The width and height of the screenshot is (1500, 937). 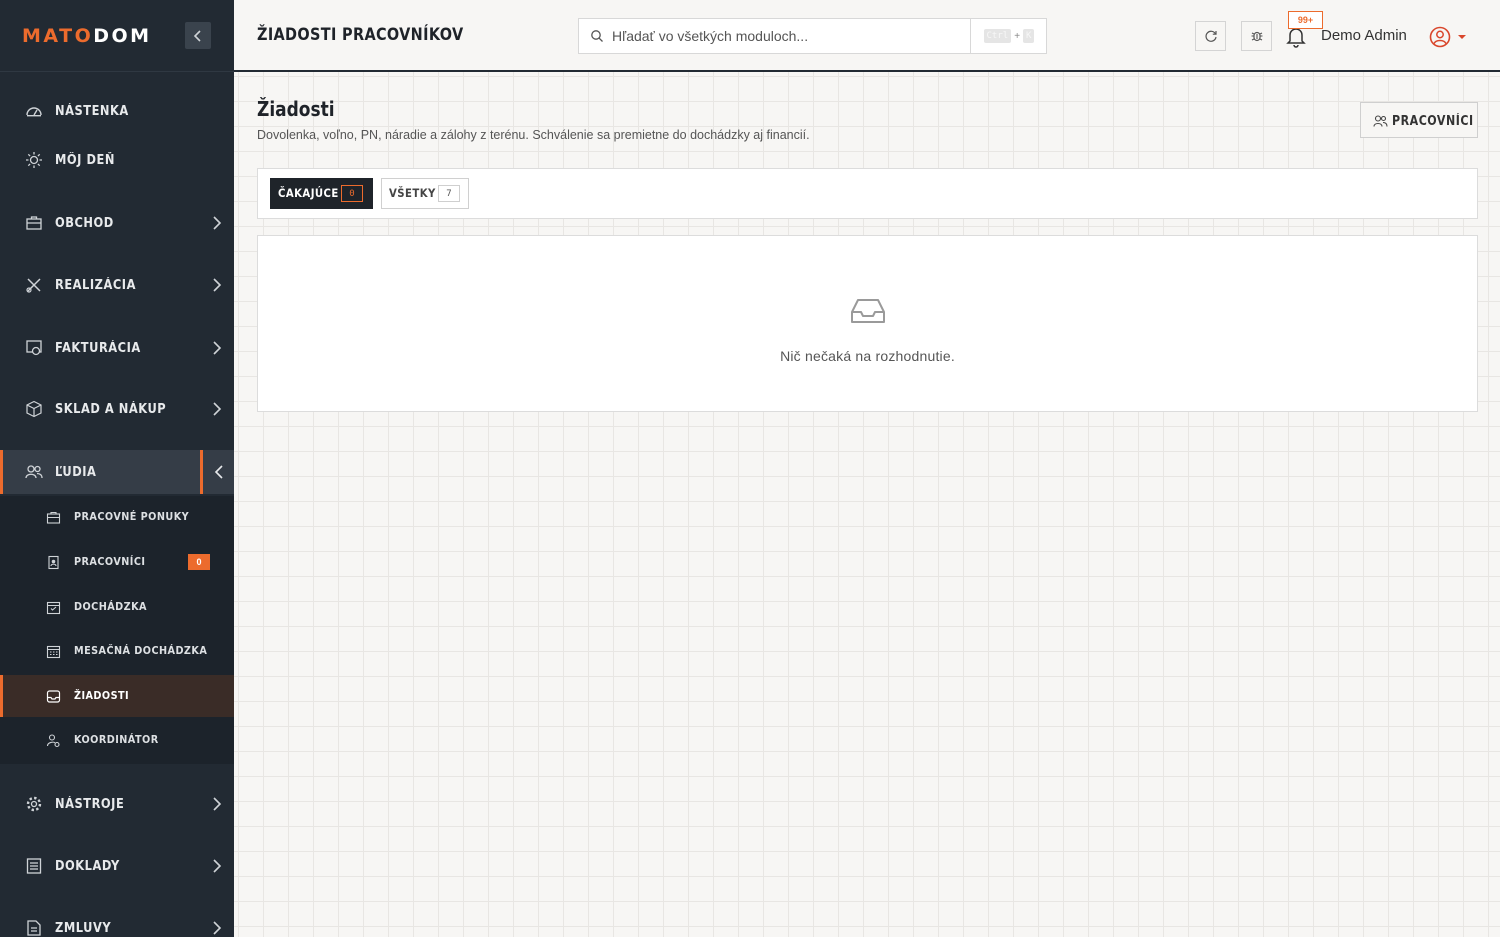 What do you see at coordinates (53, 652) in the screenshot?
I see `calendar-grid-icon` at bounding box center [53, 652].